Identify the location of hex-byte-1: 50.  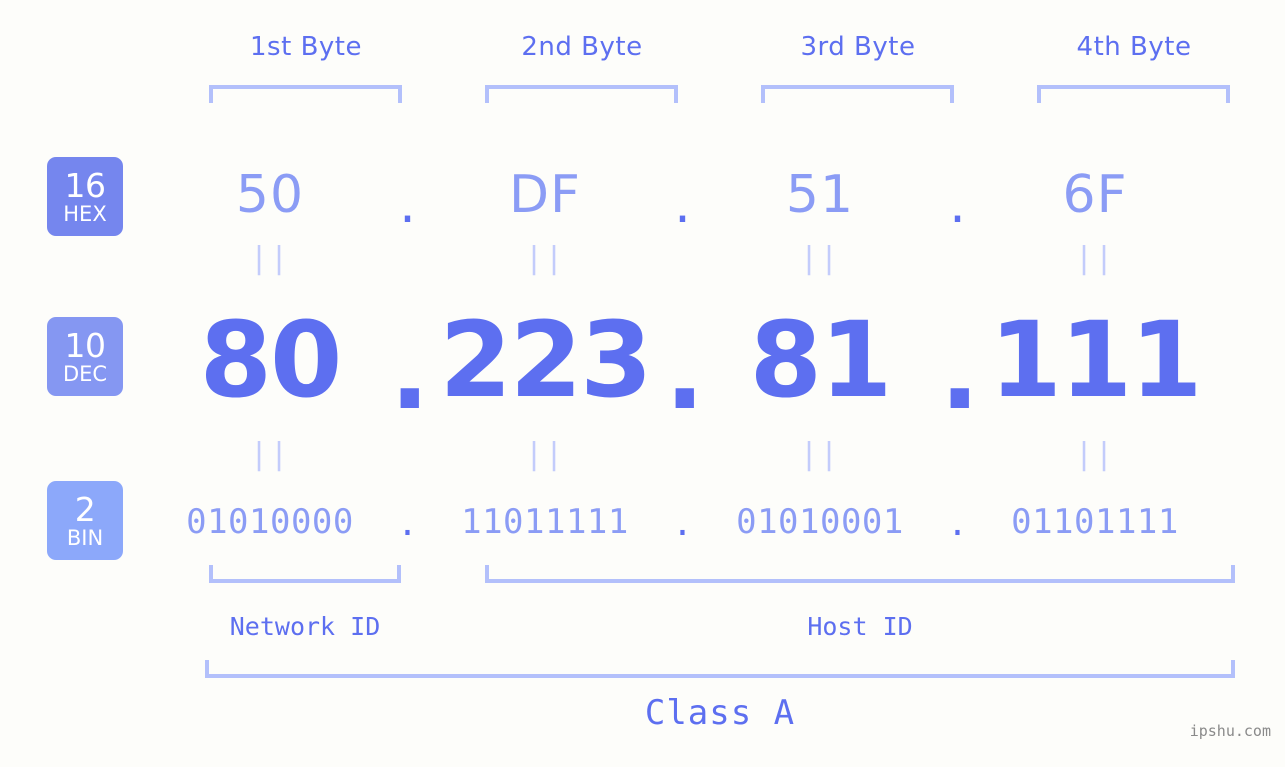
(270, 195).